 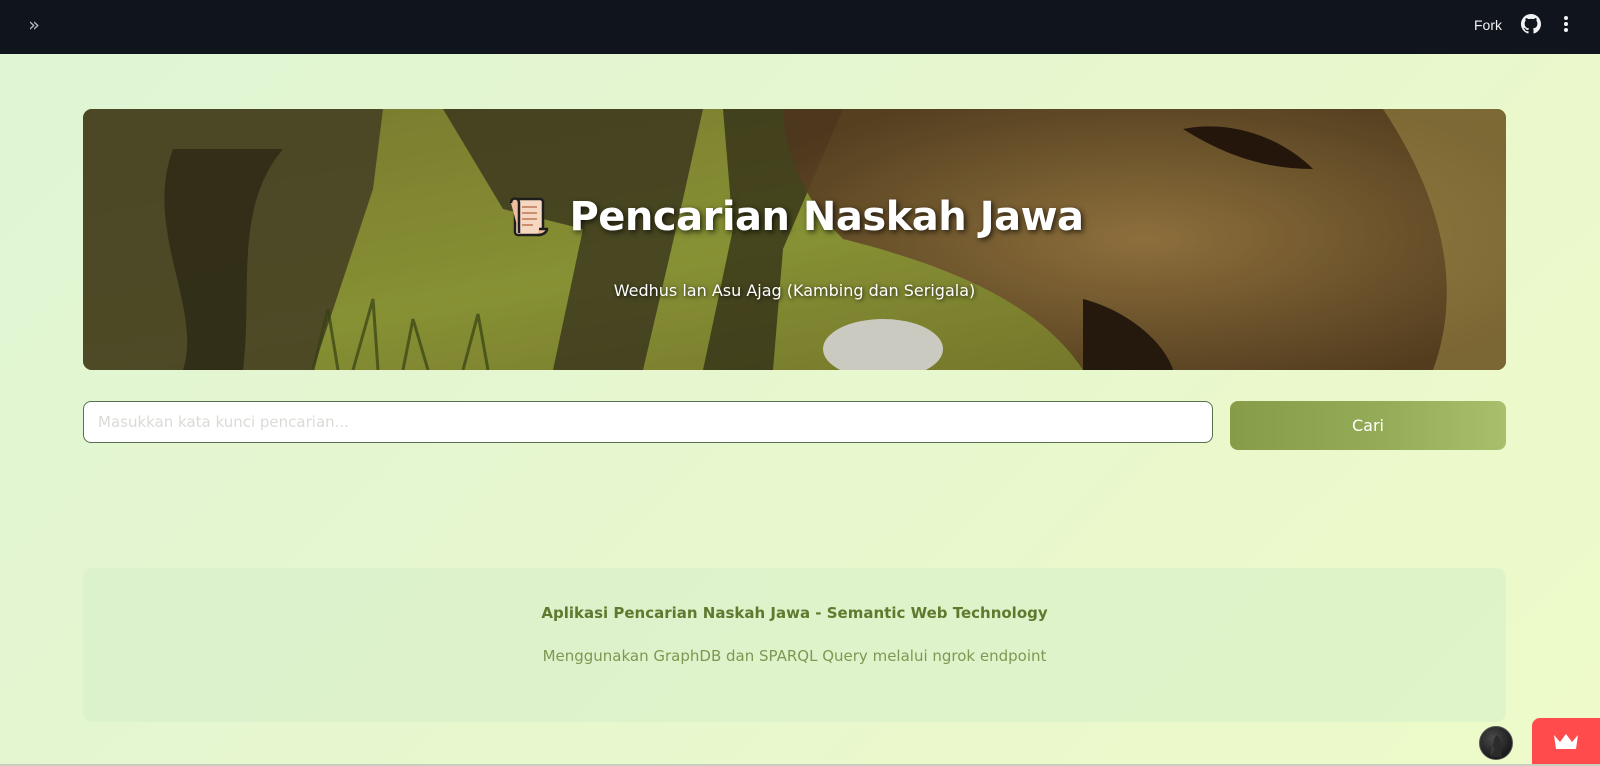 What do you see at coordinates (34, 25) in the screenshot?
I see `double-chevron-right-icon: »` at bounding box center [34, 25].